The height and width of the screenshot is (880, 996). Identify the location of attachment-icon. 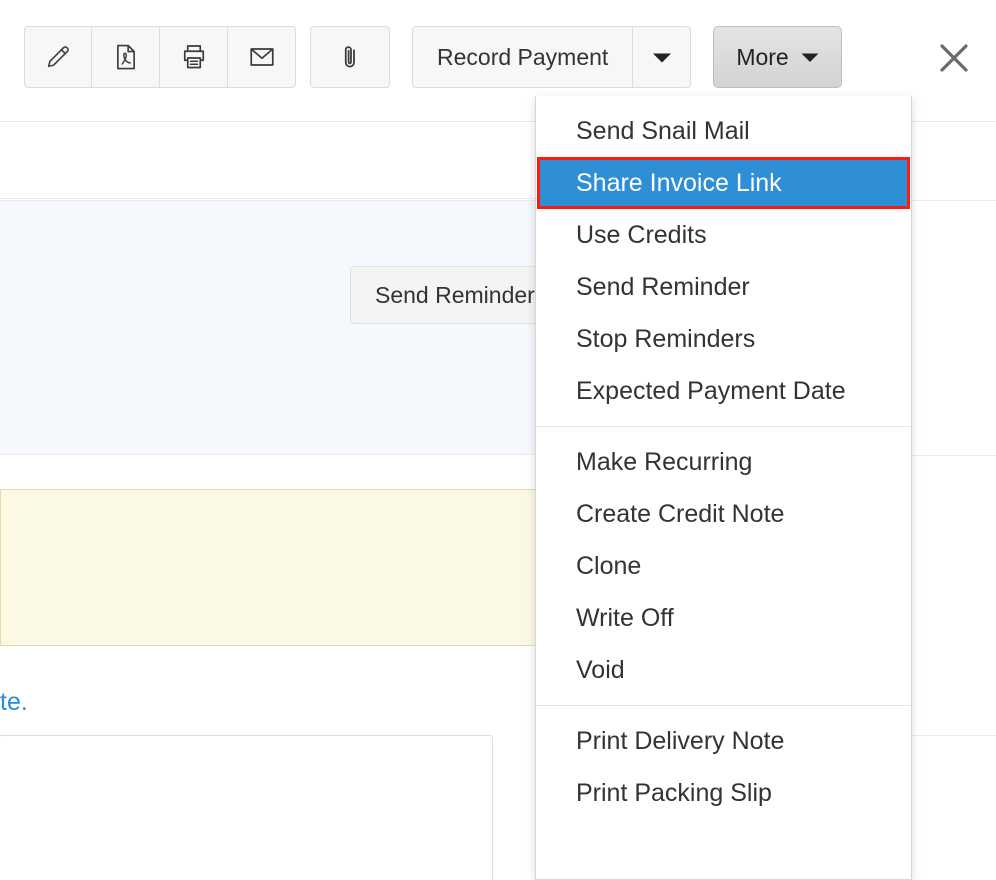
(350, 57).